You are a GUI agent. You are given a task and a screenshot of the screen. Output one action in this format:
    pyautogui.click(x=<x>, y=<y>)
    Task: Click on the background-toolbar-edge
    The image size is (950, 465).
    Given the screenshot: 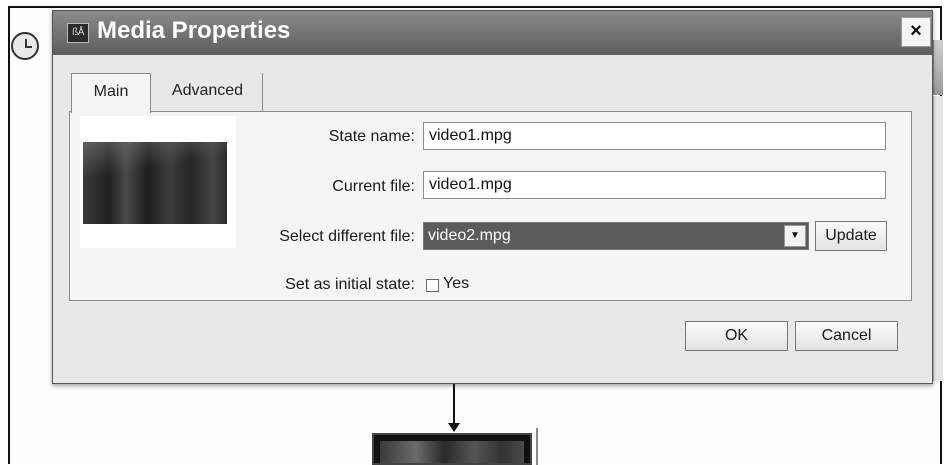 What is the action you would take?
    pyautogui.click(x=938, y=67)
    